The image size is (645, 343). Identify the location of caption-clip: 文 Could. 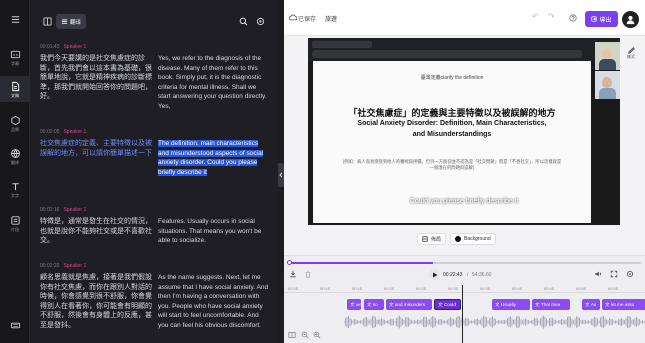
(447, 304).